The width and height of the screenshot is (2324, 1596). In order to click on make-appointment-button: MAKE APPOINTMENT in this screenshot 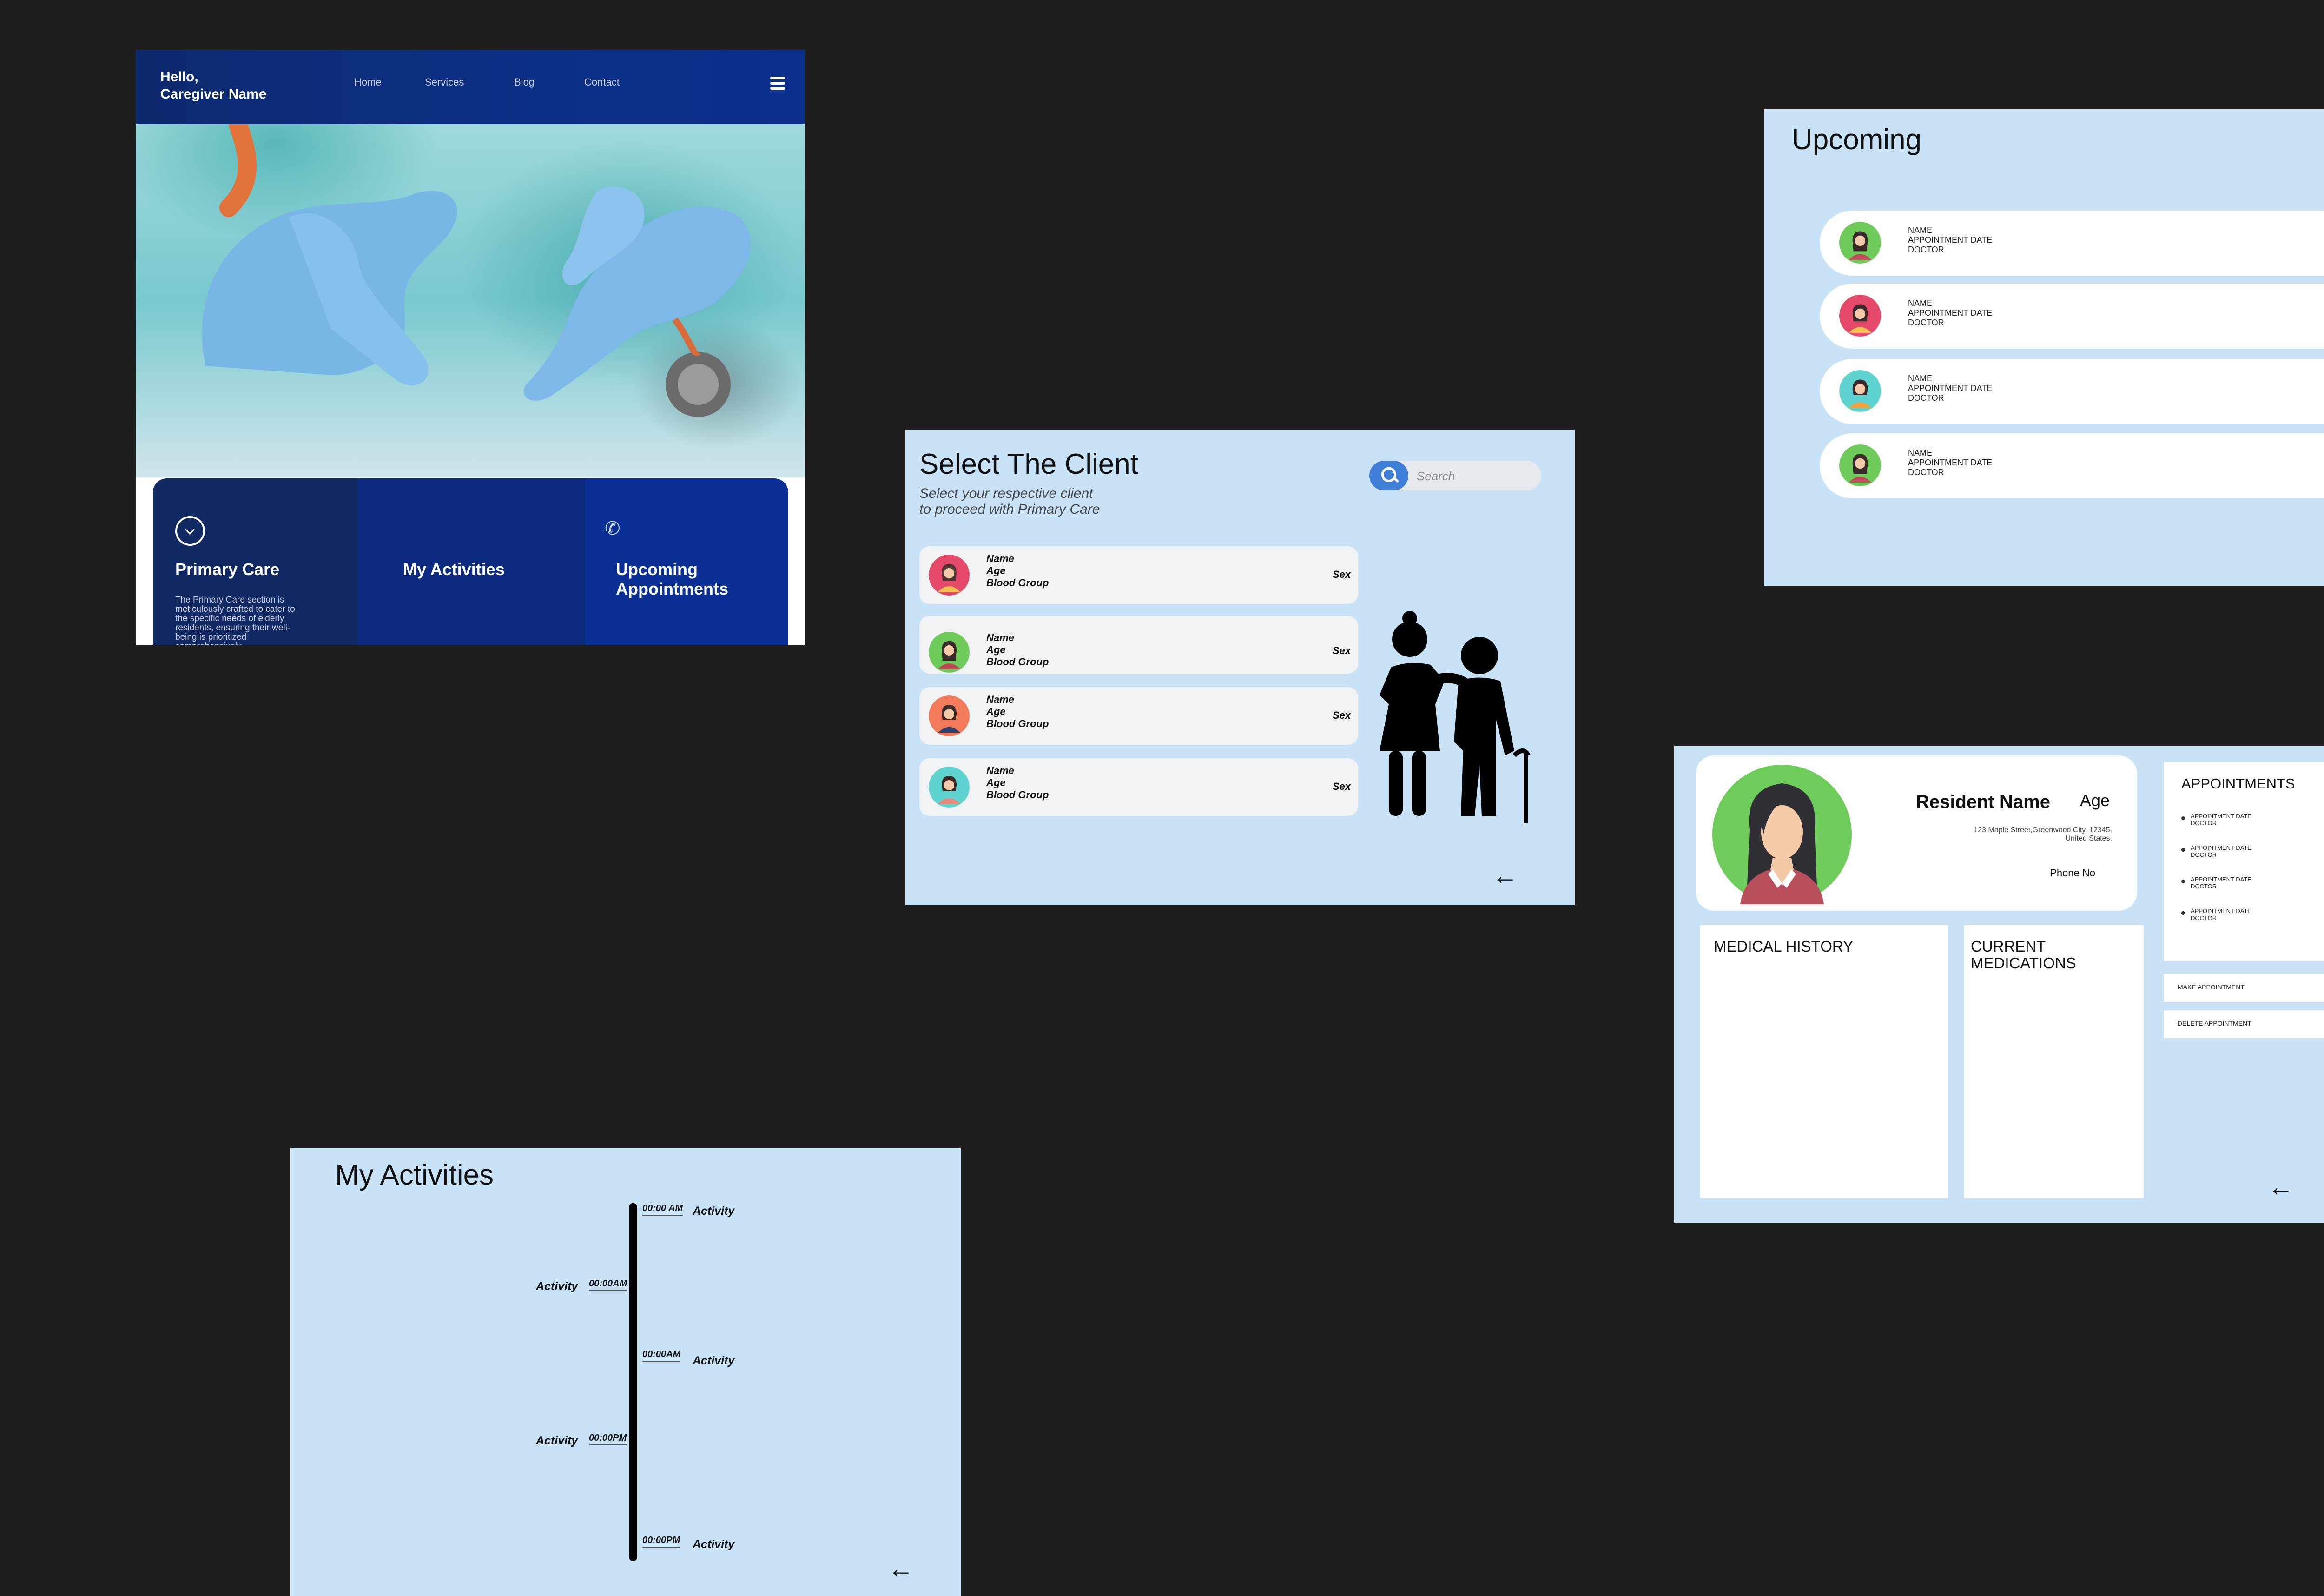, I will do `click(2244, 988)`.